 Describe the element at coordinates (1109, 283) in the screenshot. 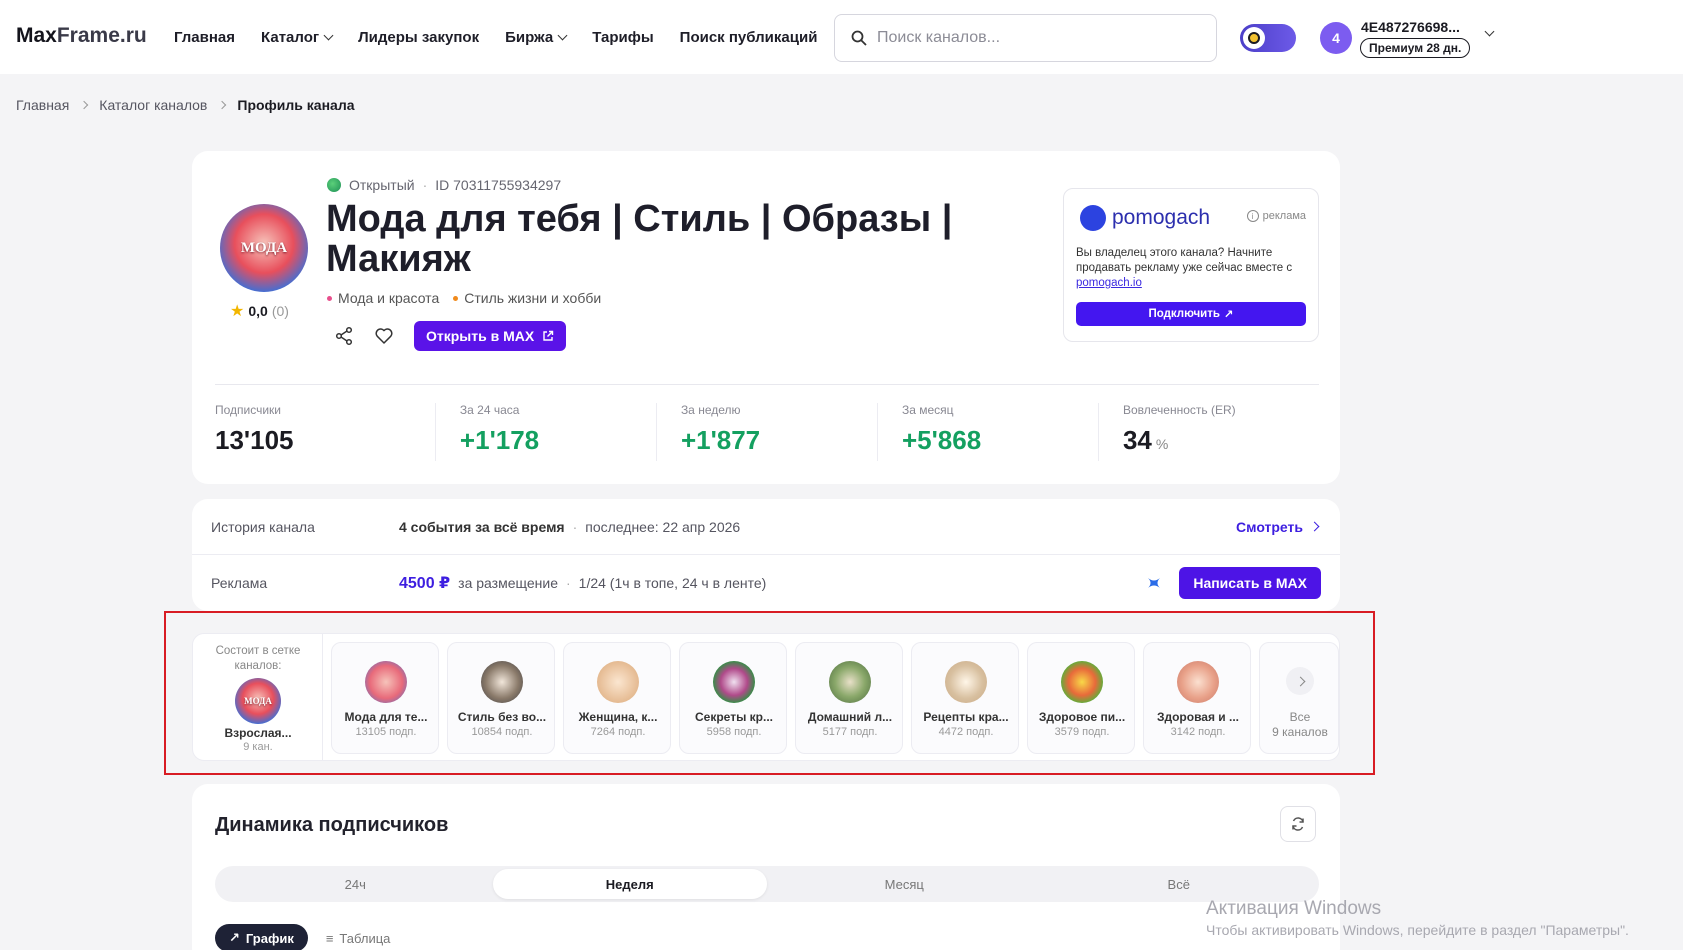

I see `ad-link: pomogach.io` at that location.